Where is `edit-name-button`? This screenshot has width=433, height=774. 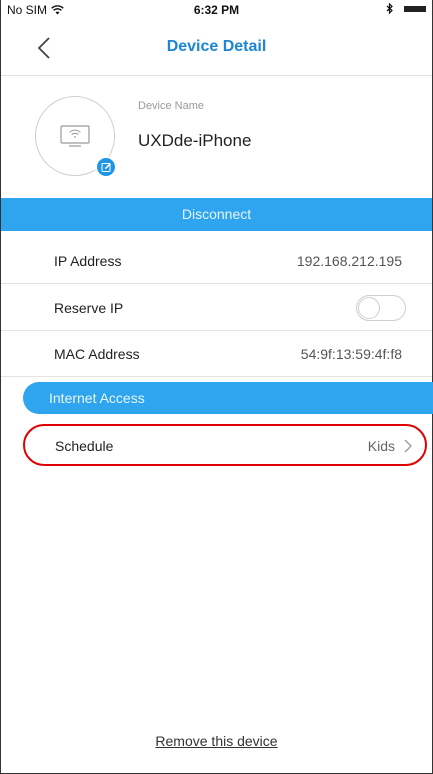 edit-name-button is located at coordinates (106, 167).